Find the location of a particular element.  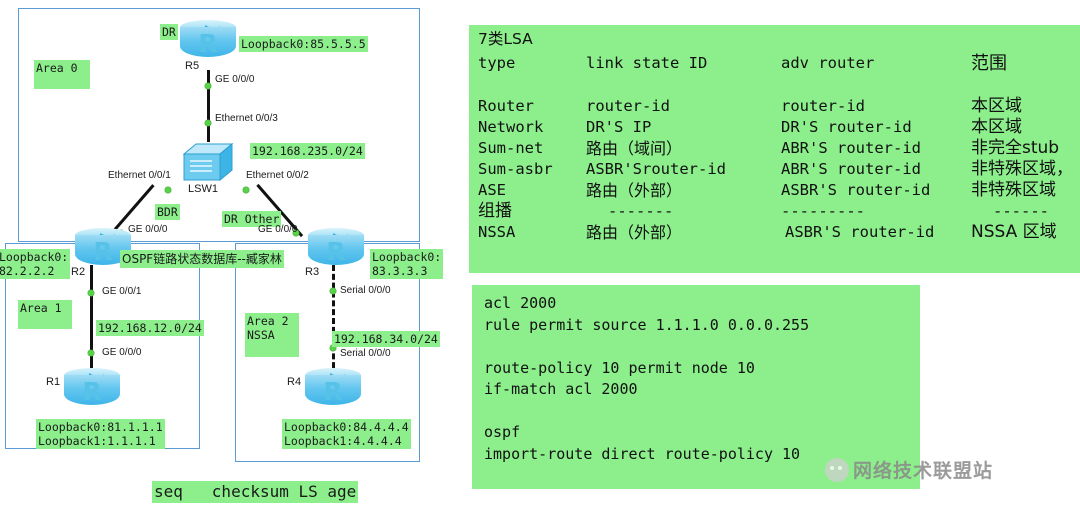

iface-label-lsw1-e0002: Ethernet 0/0/2 is located at coordinates (277, 175).